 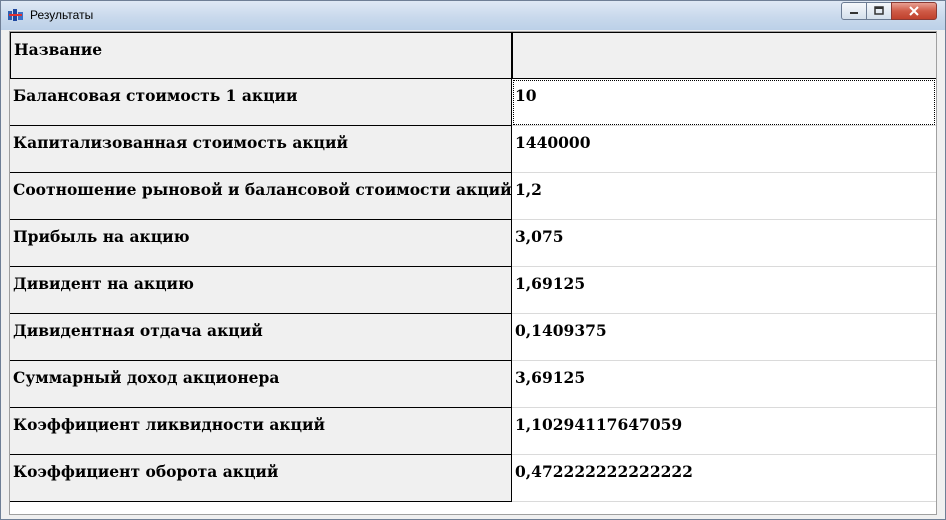 I want to click on row-name-cell: Балансовая стоимость 1 акции, so click(x=261, y=102).